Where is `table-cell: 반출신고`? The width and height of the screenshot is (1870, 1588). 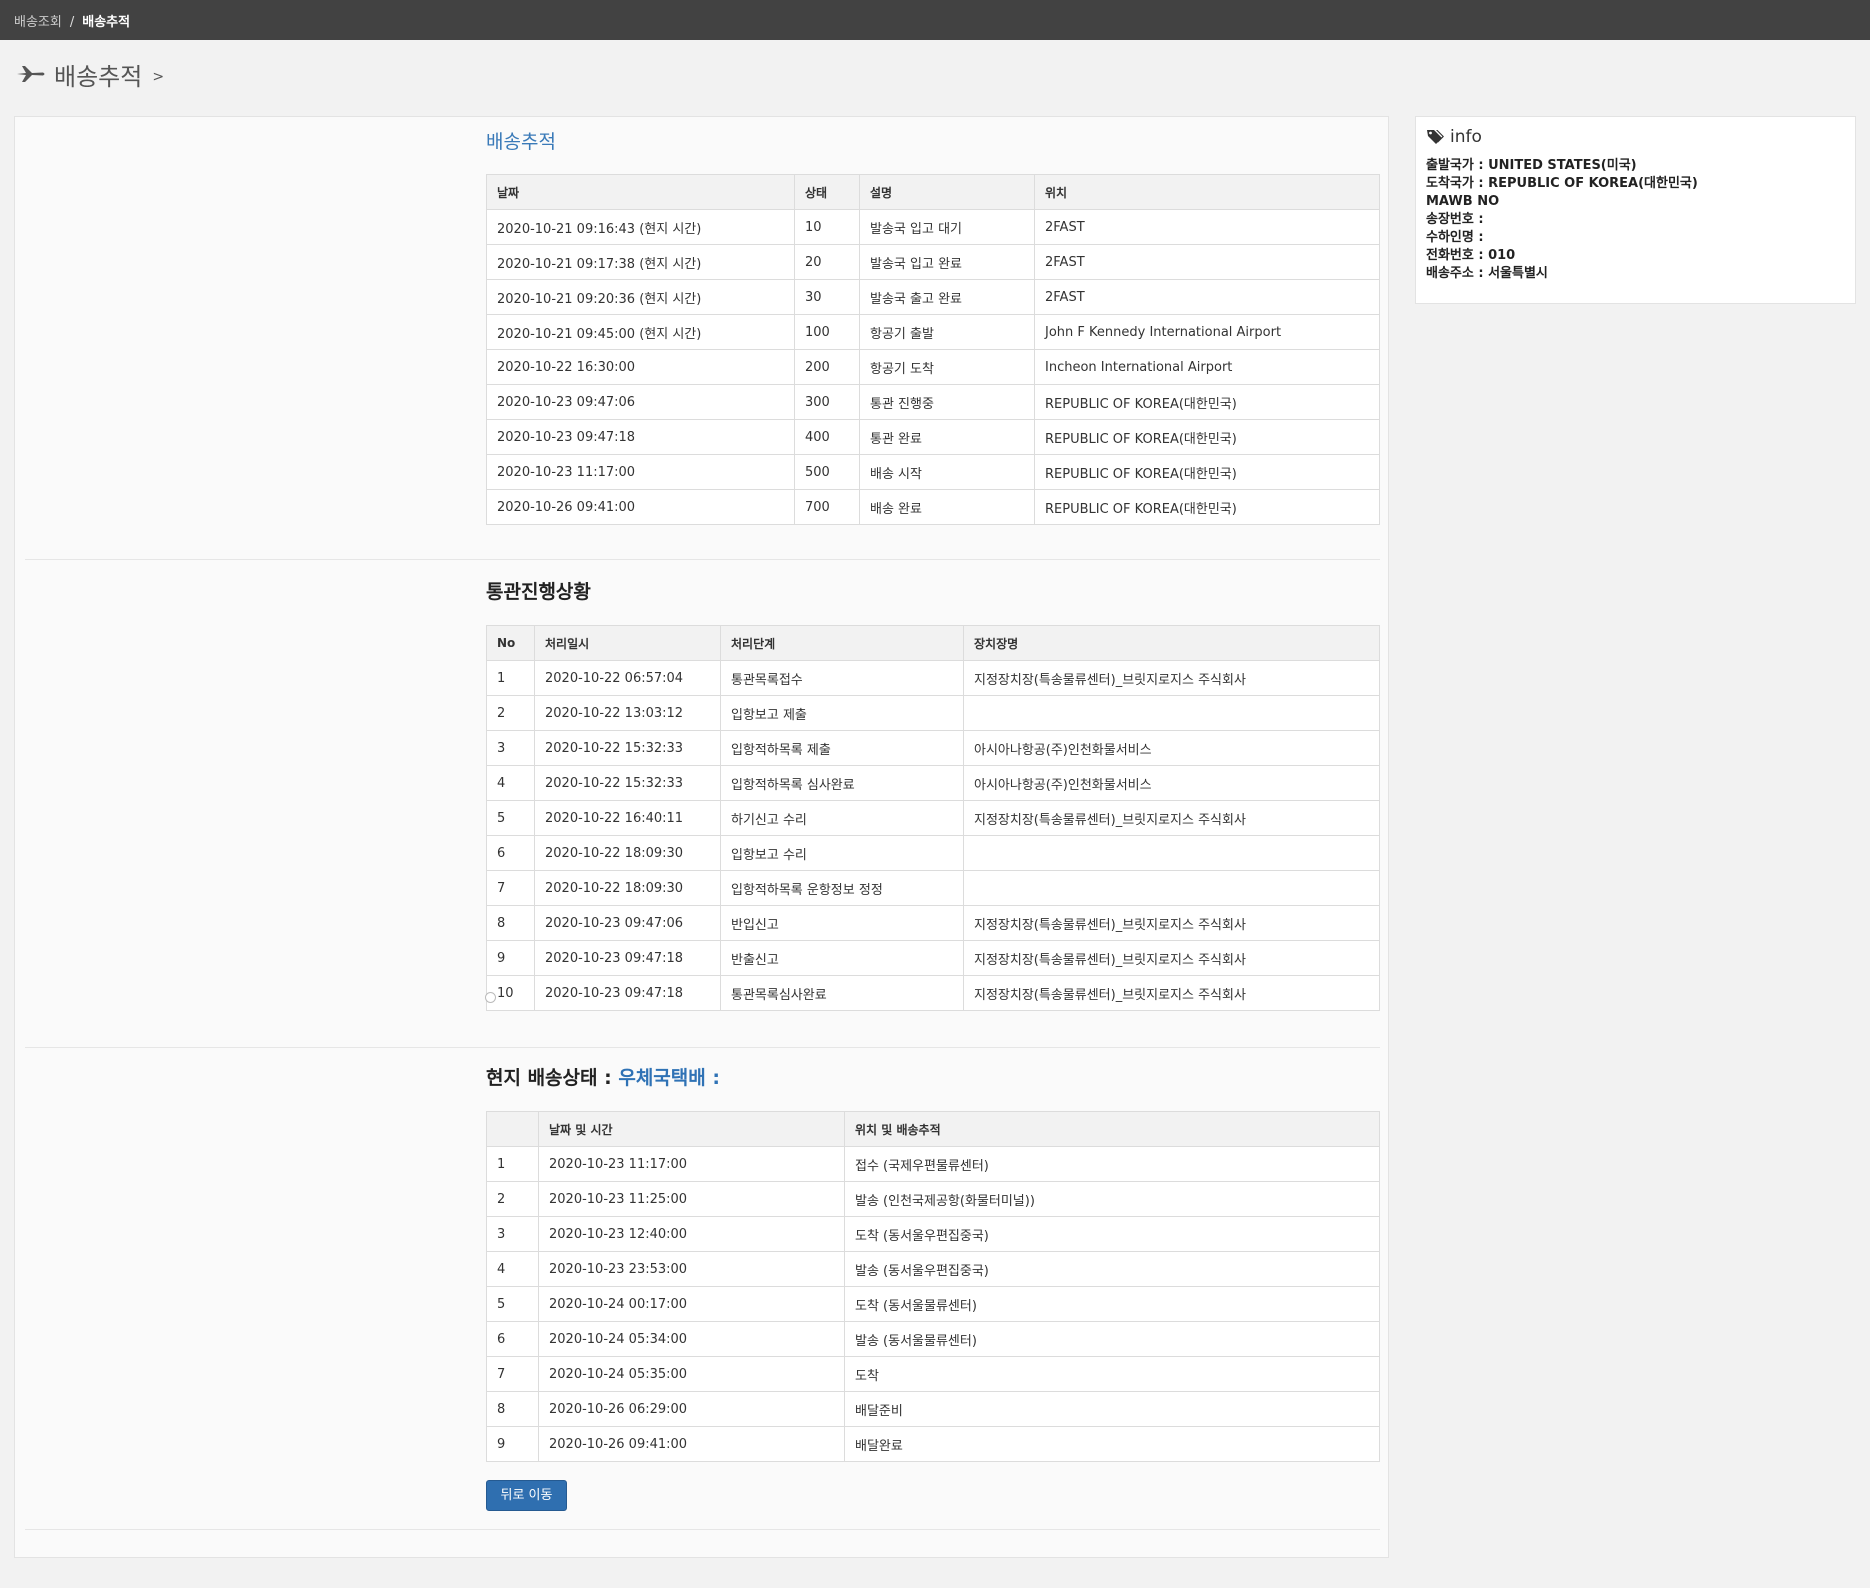 table-cell: 반출신고 is located at coordinates (842, 958).